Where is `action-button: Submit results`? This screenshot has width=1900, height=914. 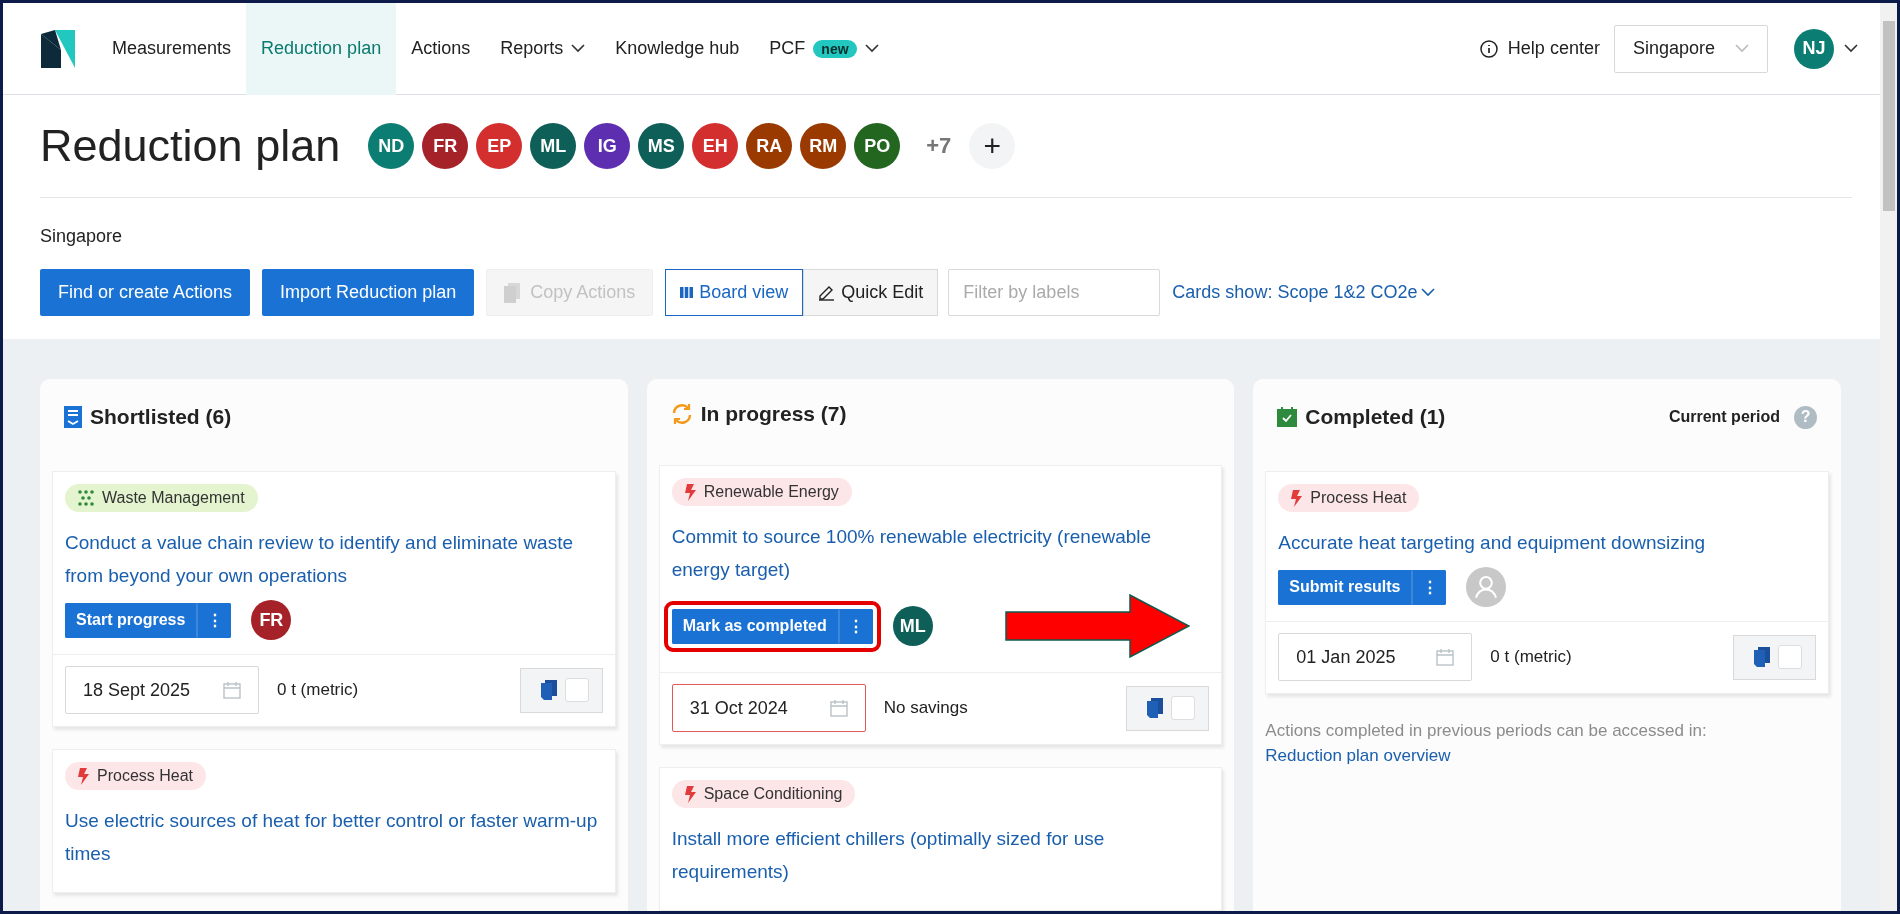
action-button: Submit results is located at coordinates (1346, 587).